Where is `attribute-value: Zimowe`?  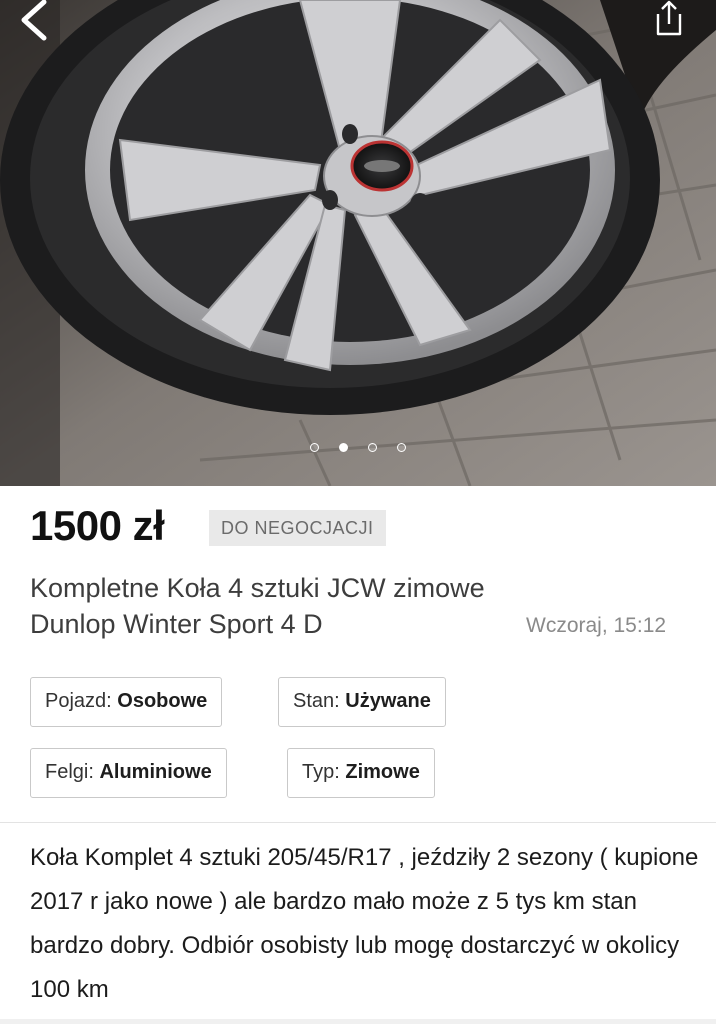
attribute-value: Zimowe is located at coordinates (382, 772).